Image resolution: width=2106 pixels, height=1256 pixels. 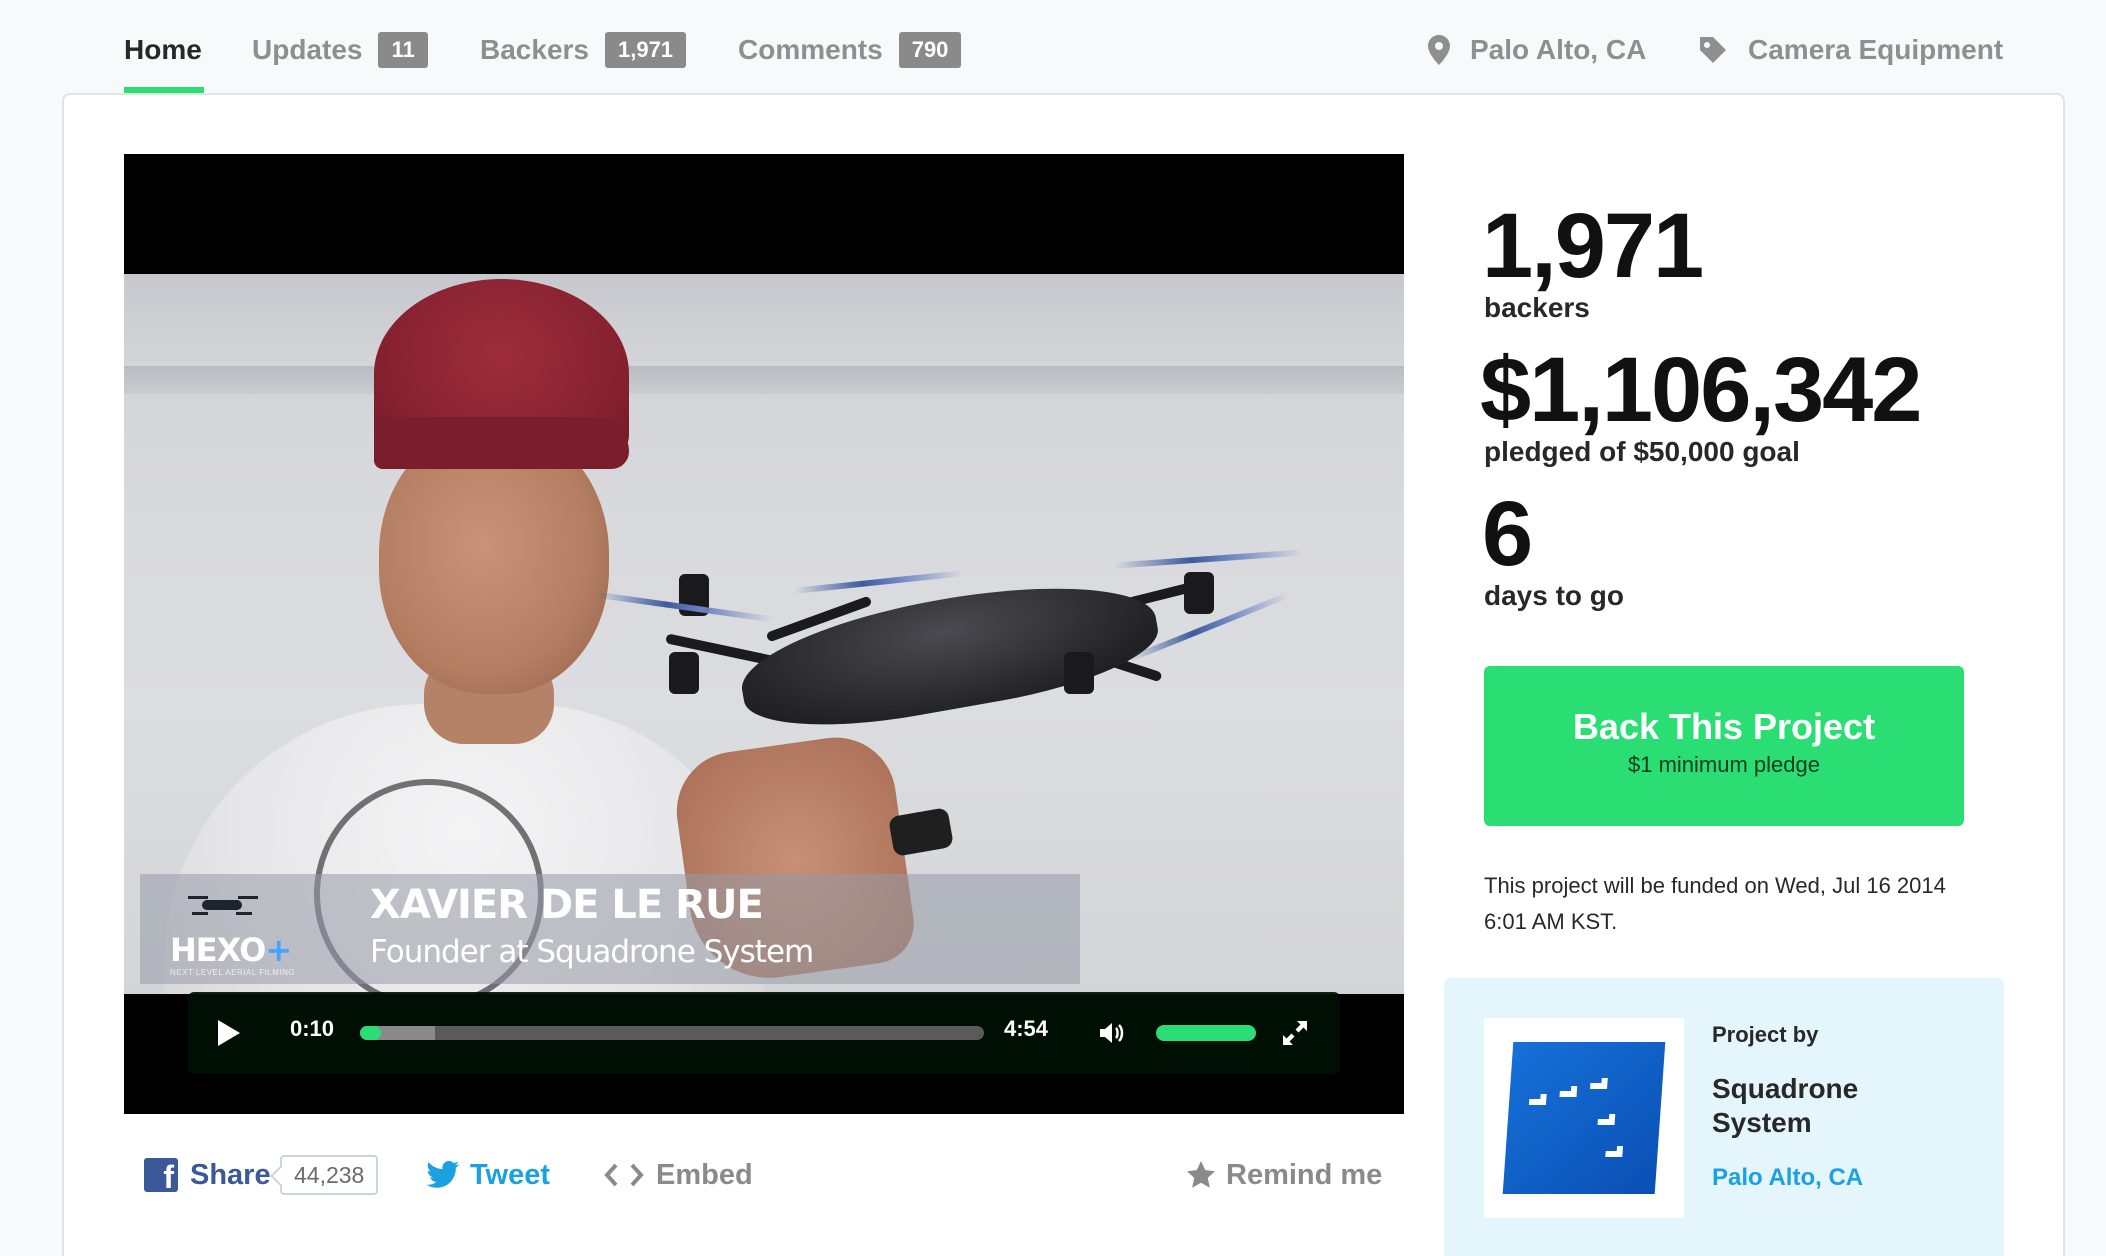 I want to click on remind-me-button: Remind me, so click(x=1284, y=1175).